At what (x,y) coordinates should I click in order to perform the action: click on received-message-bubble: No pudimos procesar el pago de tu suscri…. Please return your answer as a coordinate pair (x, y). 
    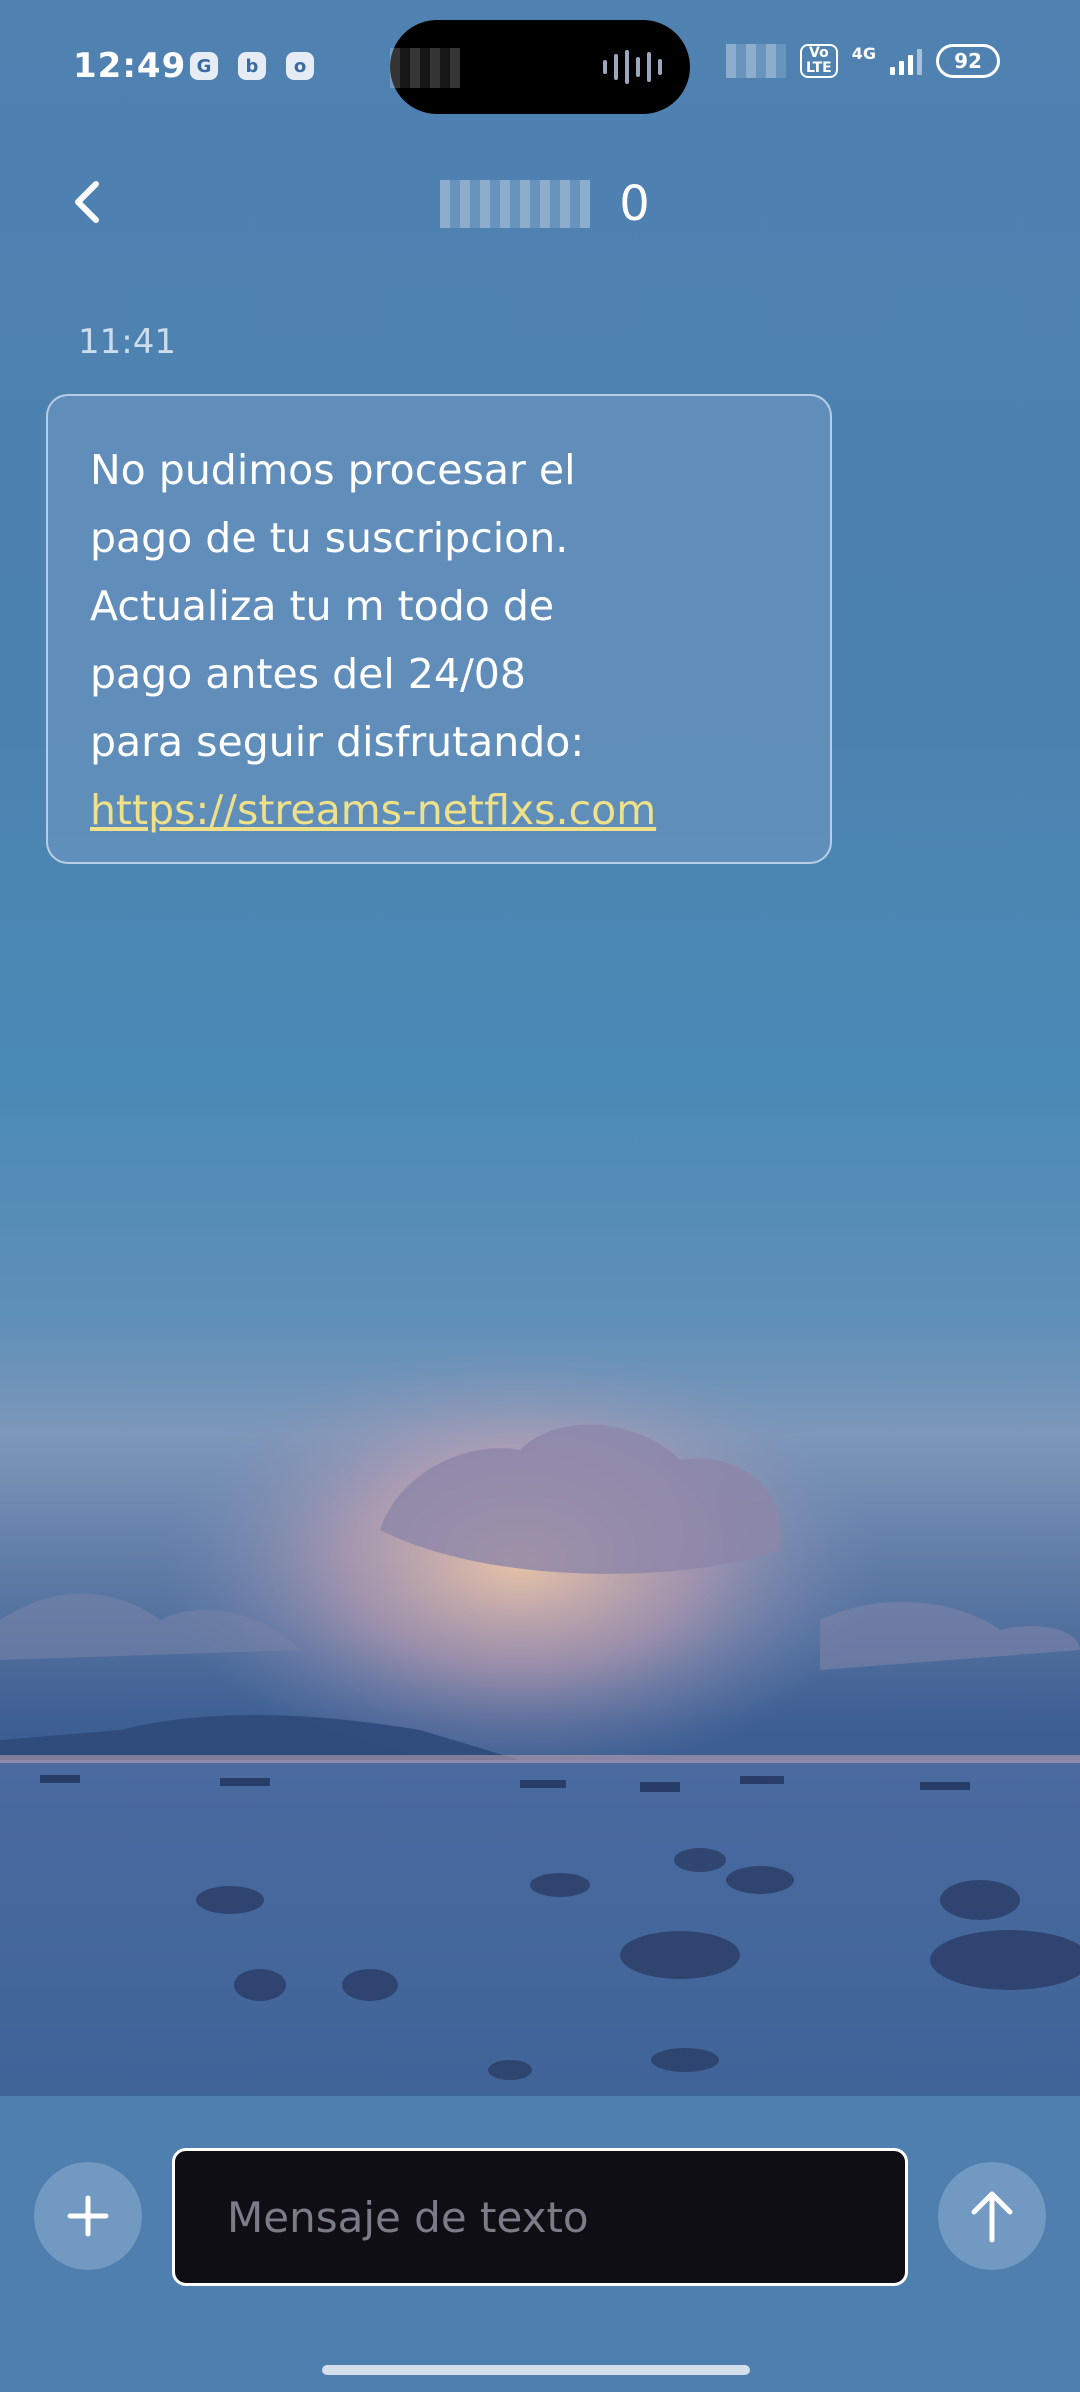
    Looking at the image, I should click on (439, 629).